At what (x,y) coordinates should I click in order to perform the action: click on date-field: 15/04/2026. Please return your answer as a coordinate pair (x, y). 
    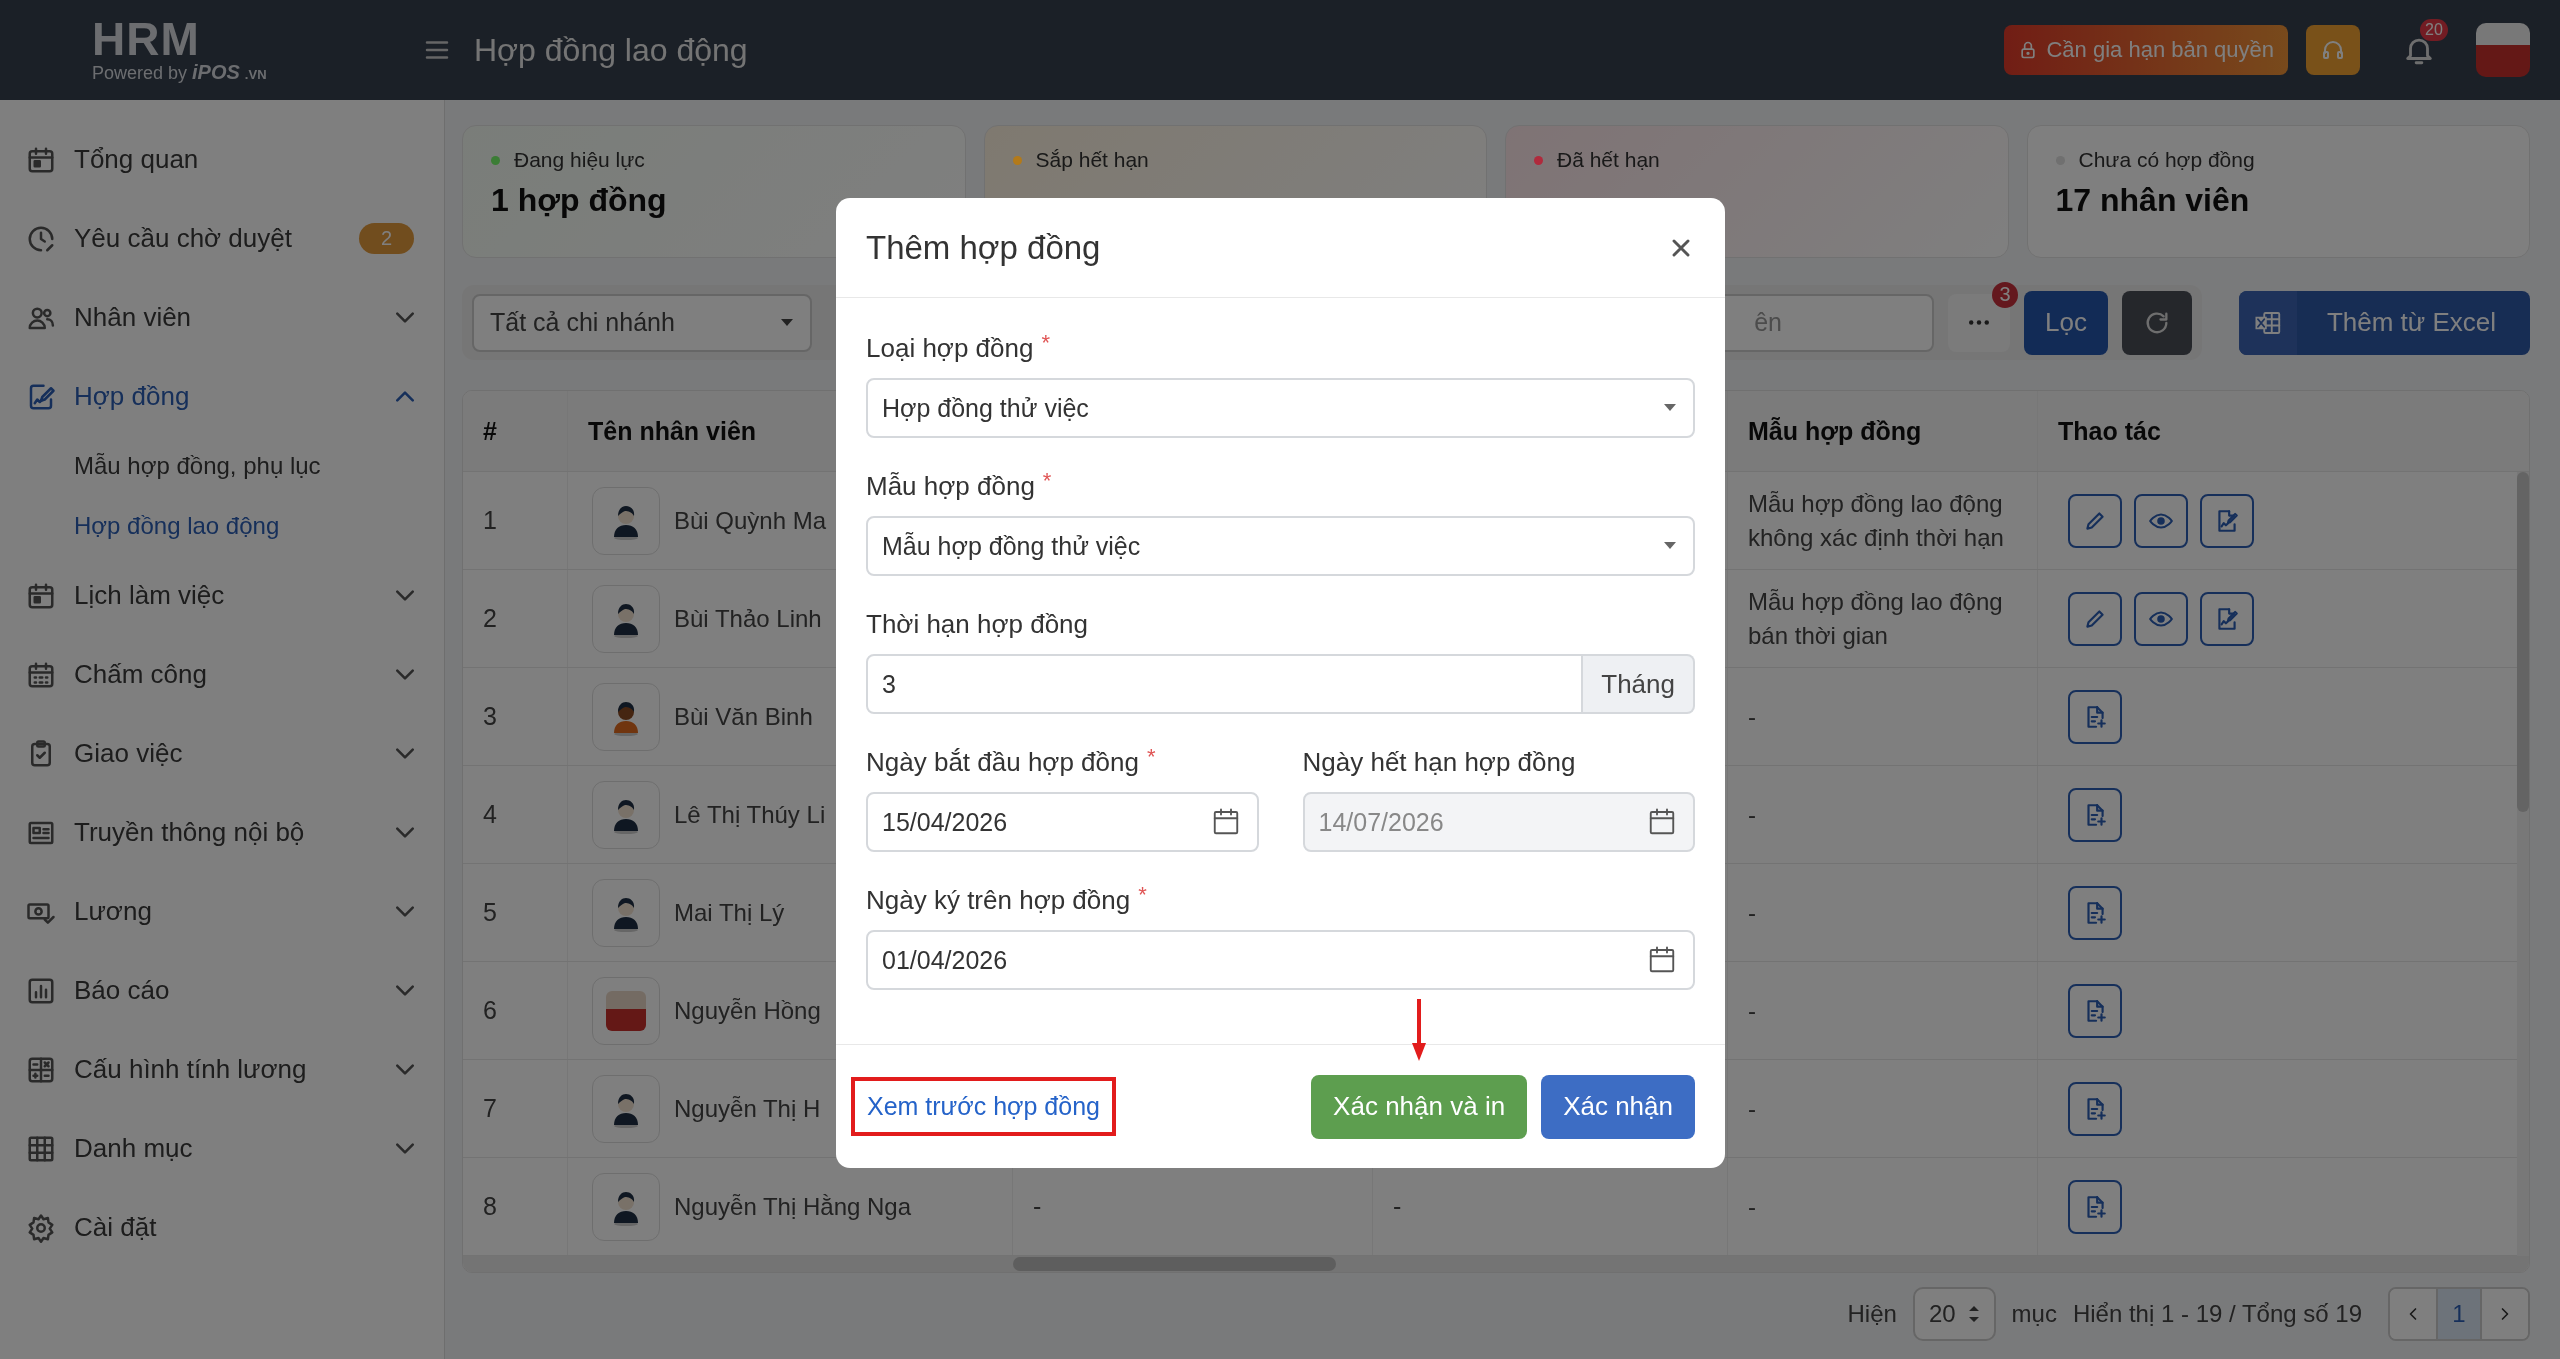
    Looking at the image, I should click on (1062, 822).